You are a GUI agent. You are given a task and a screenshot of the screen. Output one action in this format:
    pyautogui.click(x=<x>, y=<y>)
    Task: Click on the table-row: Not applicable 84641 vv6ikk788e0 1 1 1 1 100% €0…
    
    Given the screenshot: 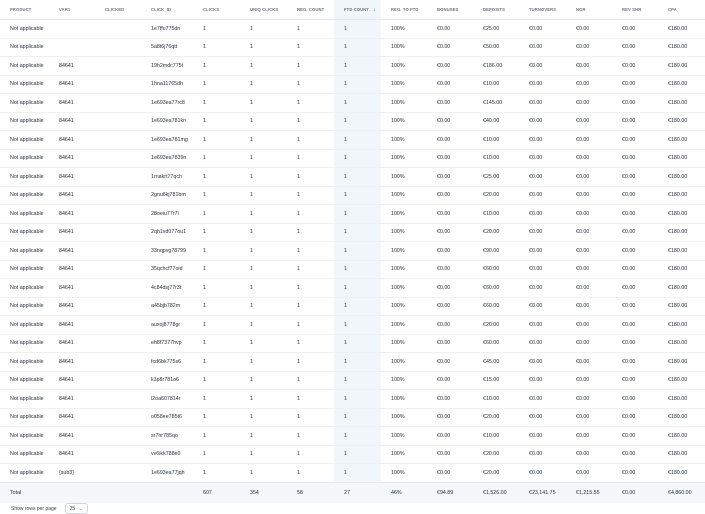 What is the action you would take?
    pyautogui.click(x=352, y=454)
    